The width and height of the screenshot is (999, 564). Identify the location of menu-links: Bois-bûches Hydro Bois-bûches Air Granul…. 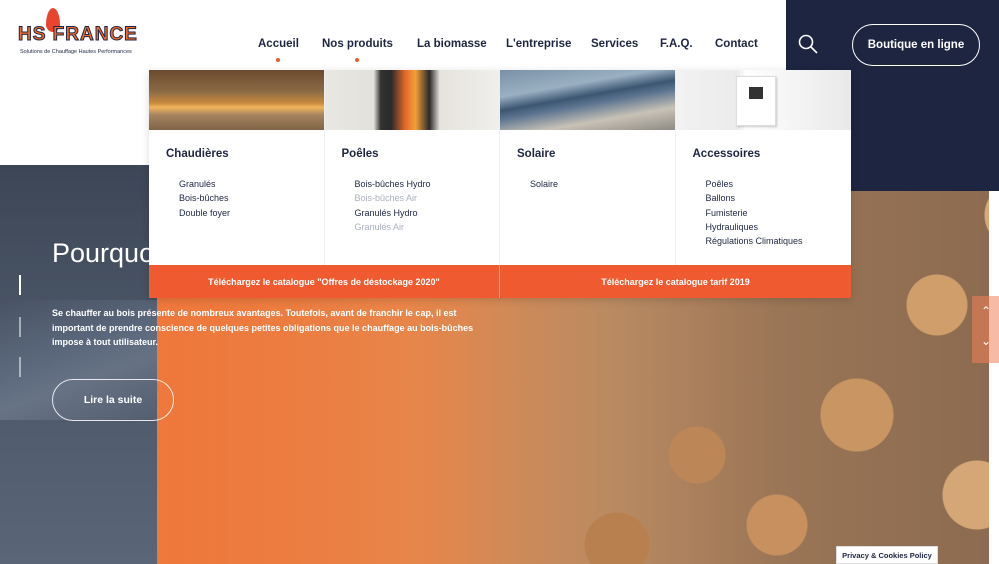
(393, 205).